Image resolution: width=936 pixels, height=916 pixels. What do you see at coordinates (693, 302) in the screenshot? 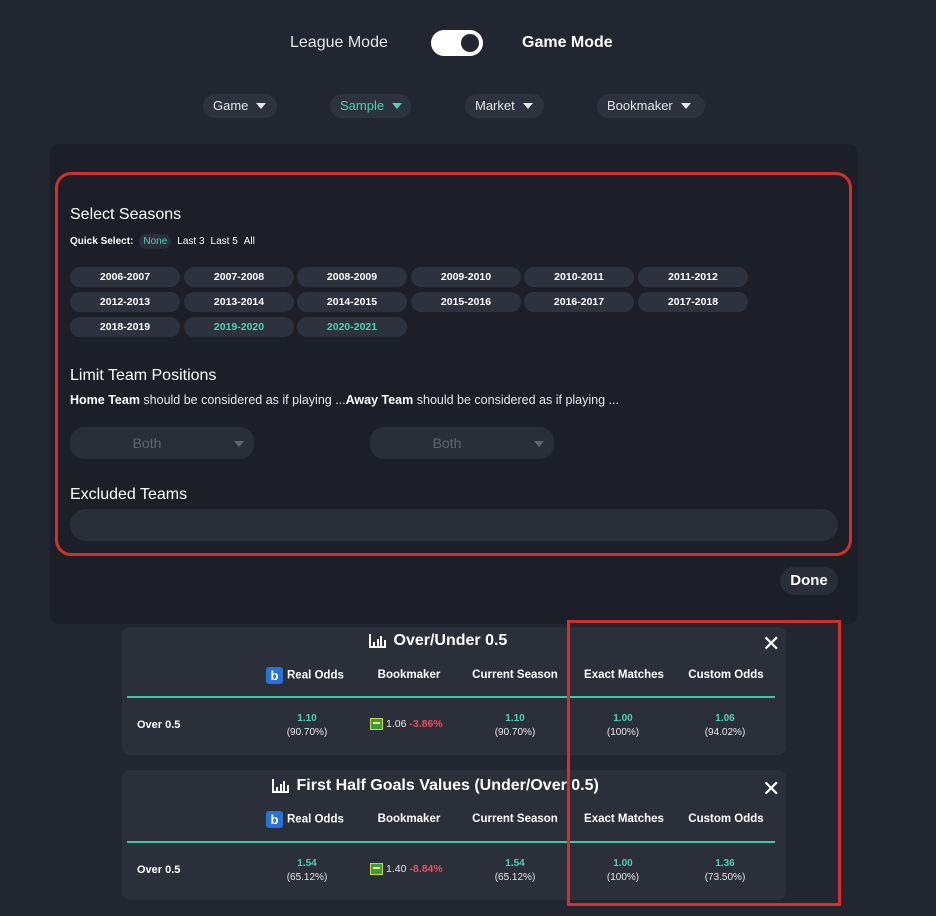
I see `season-chip: 2017-2018` at bounding box center [693, 302].